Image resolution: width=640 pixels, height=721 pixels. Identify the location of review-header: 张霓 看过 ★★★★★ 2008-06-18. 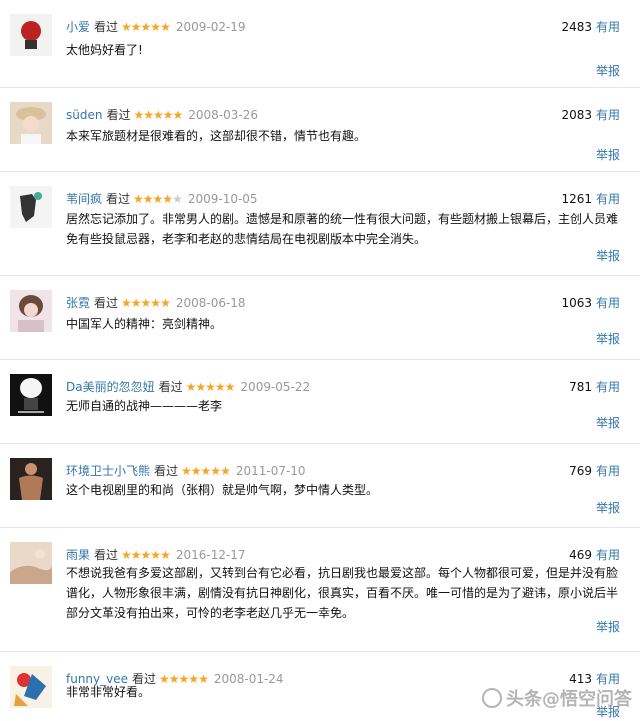
(156, 303).